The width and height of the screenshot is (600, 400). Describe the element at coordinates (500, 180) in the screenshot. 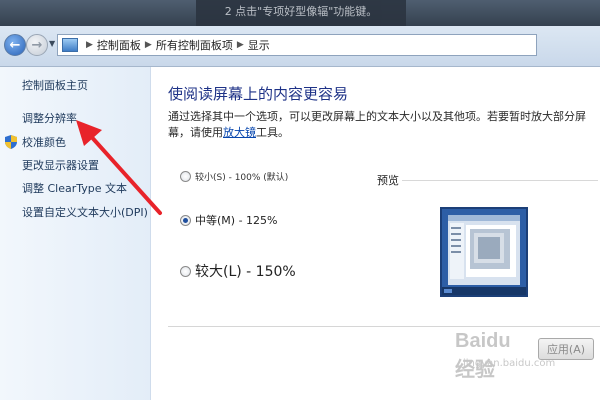

I see `preview-divider` at that location.